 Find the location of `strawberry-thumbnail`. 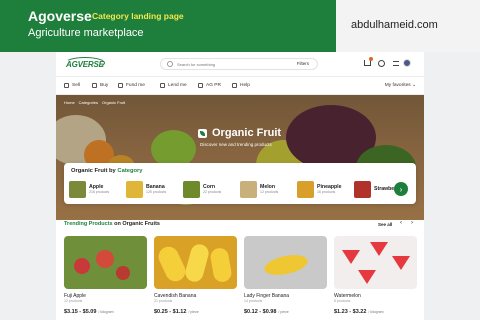

strawberry-thumbnail is located at coordinates (362, 189).